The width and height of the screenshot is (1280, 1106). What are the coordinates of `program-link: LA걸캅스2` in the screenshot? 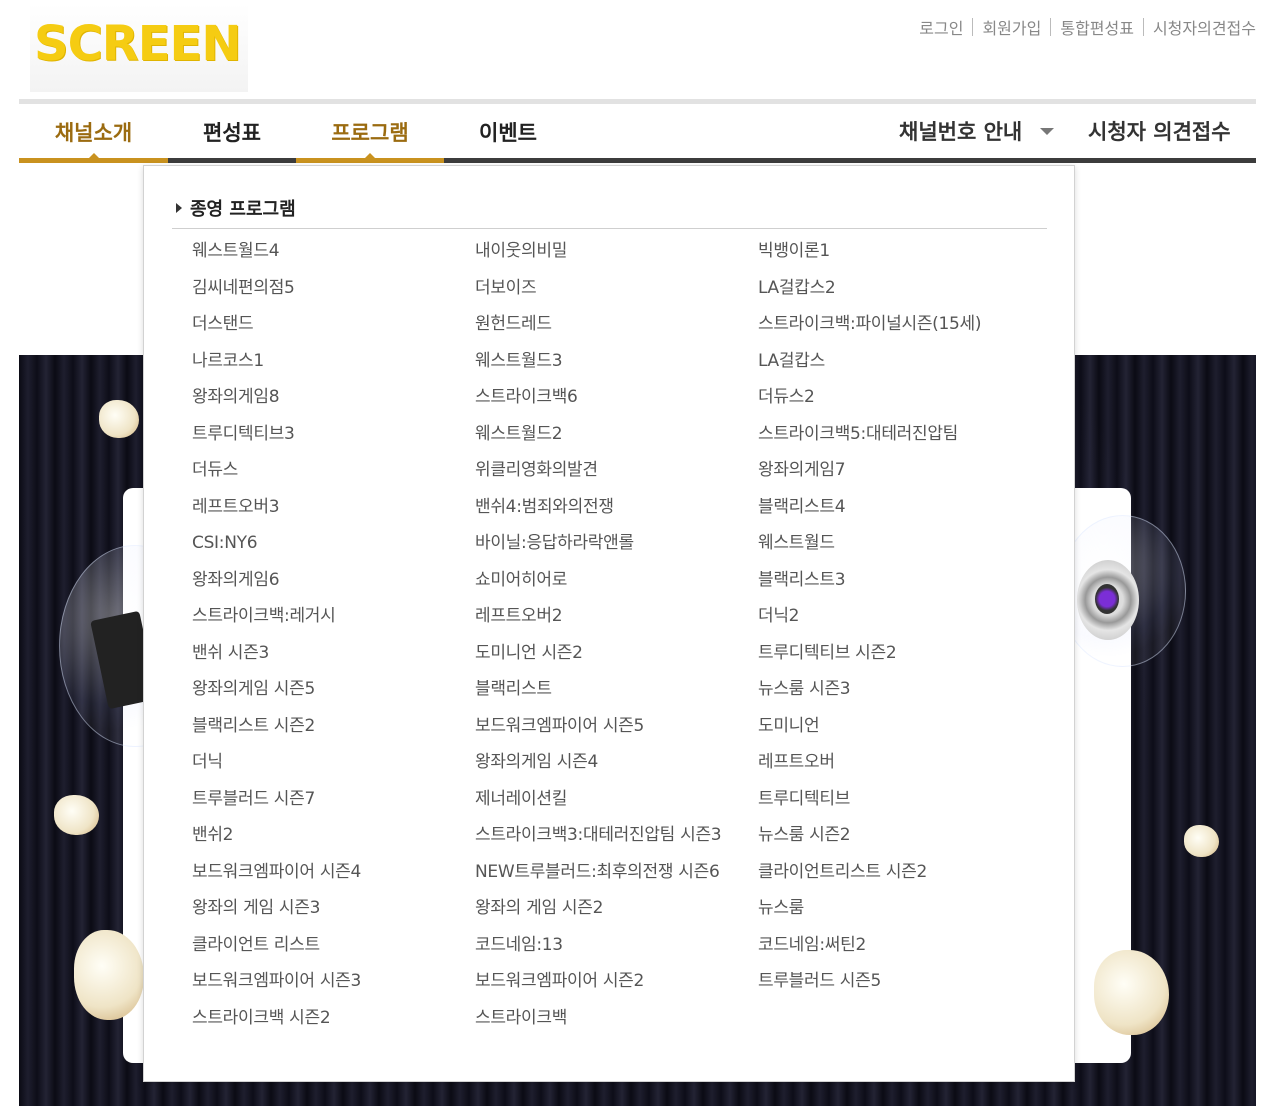 It's located at (898, 294).